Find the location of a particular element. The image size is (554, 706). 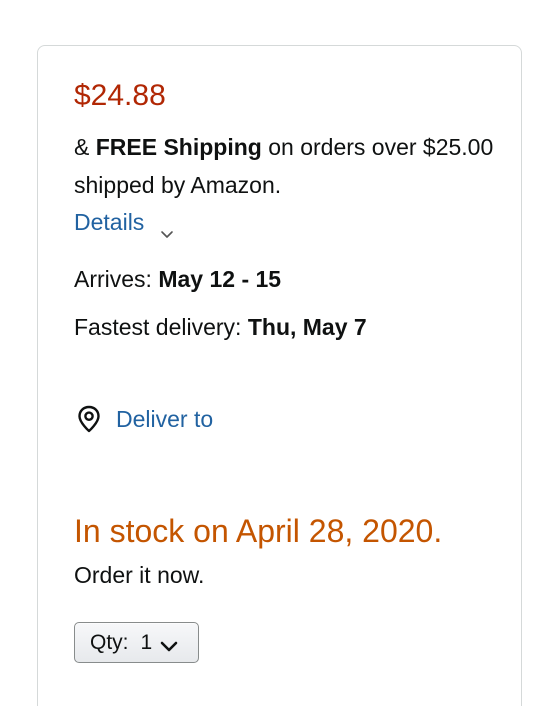

location-pin-icon is located at coordinates (89, 419).